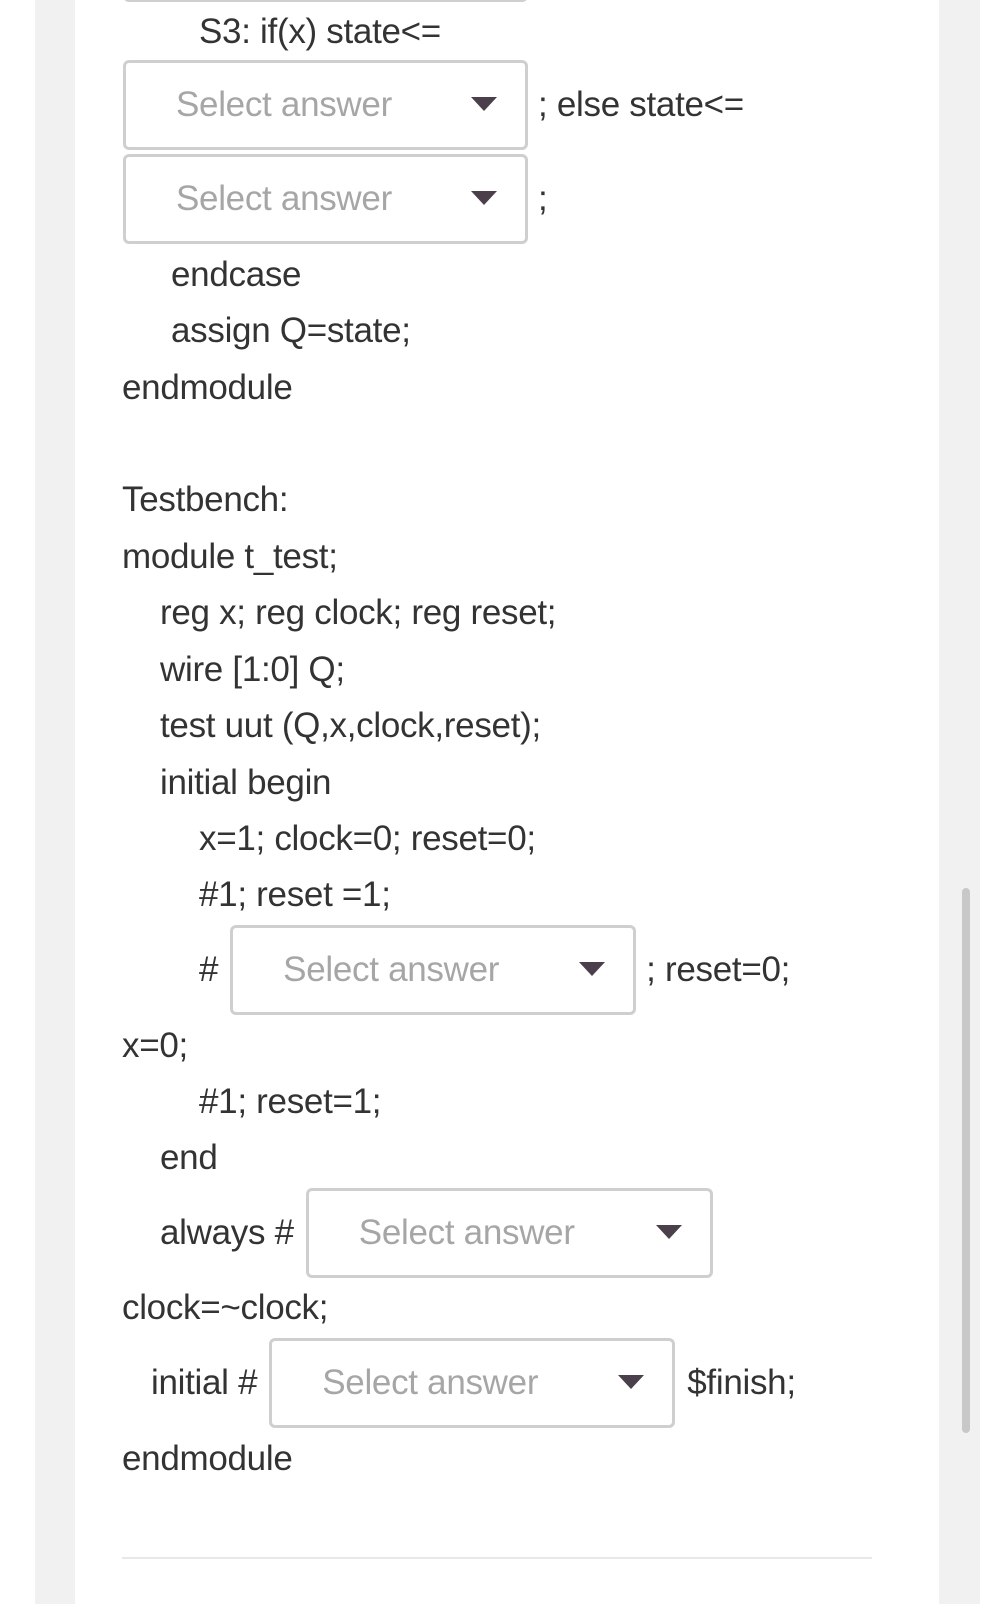 This screenshot has width=995, height=1604. Describe the element at coordinates (227, 1232) in the screenshot. I see `code-always: always #` at that location.